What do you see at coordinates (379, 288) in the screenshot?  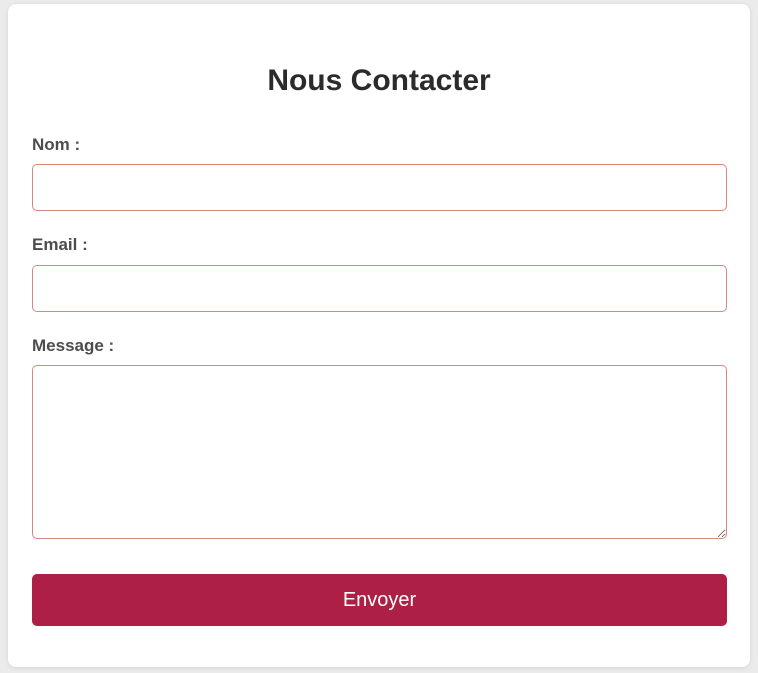 I see `email-input` at bounding box center [379, 288].